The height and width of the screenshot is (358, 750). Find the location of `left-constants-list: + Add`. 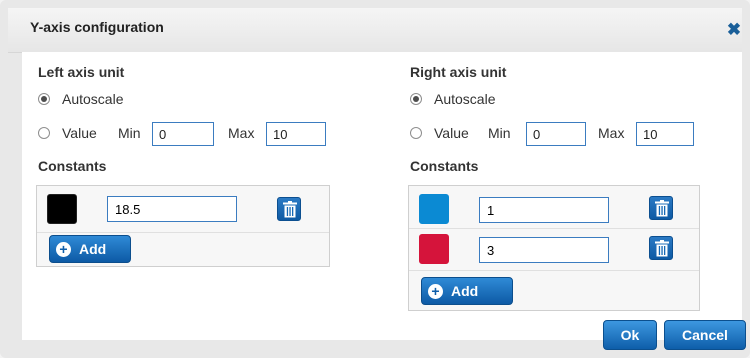

left-constants-list: + Add is located at coordinates (183, 226).